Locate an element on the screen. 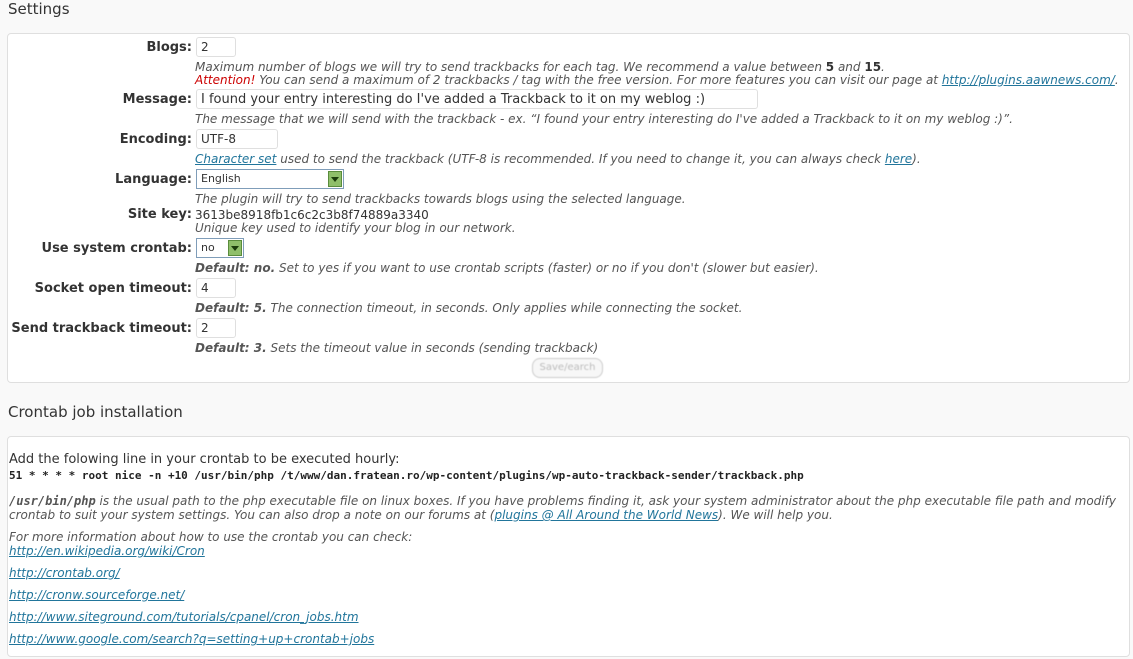  site-key-label: Site key: is located at coordinates (159, 214).